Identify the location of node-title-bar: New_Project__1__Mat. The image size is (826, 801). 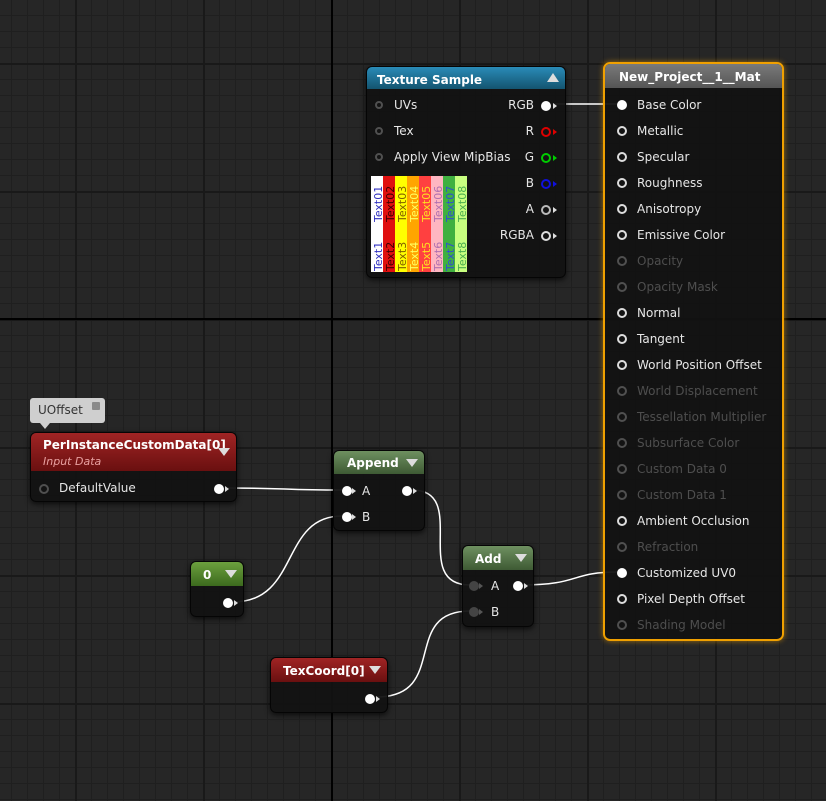
(693, 76).